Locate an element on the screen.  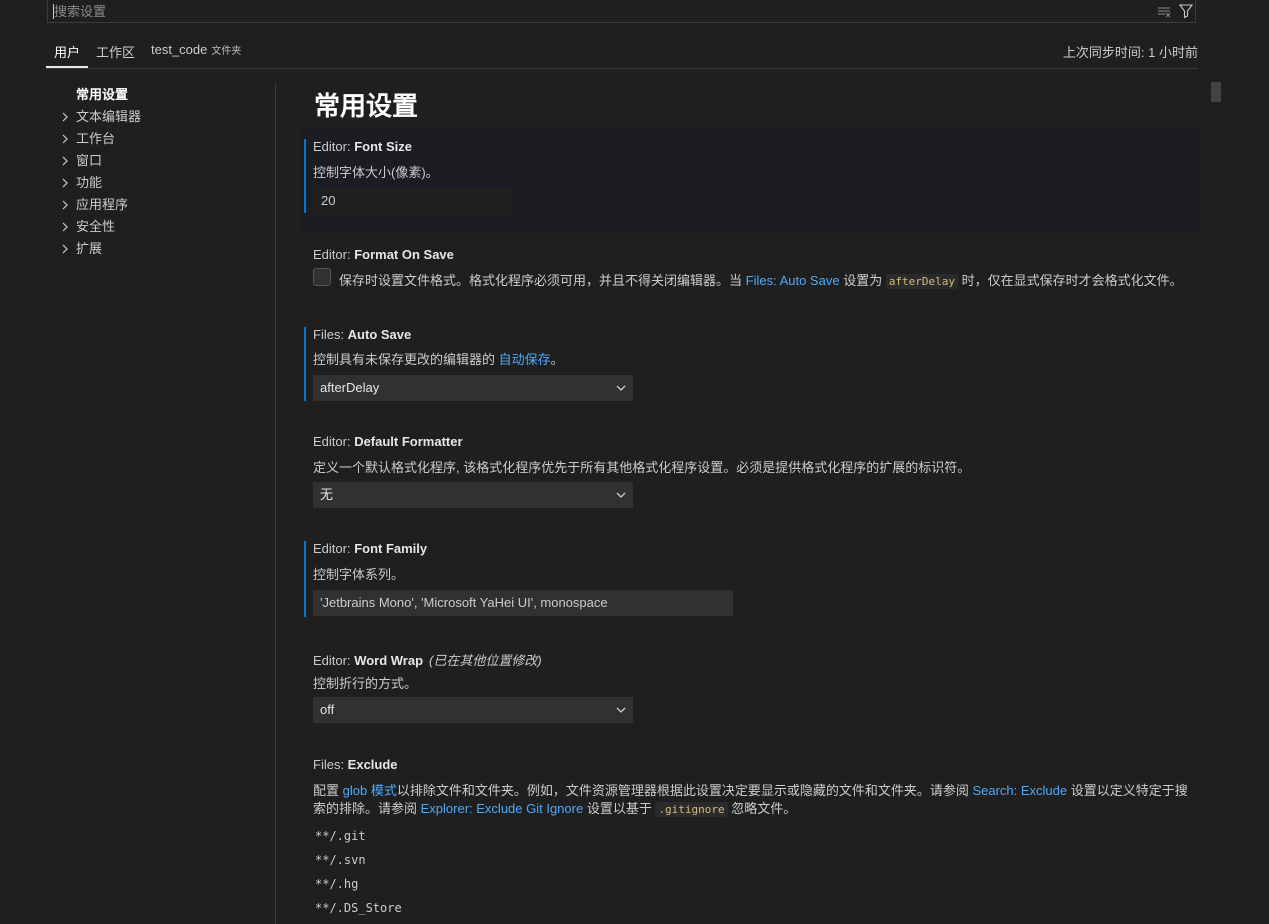
files-auto-save-link: Files: Auto Save is located at coordinates (793, 280).